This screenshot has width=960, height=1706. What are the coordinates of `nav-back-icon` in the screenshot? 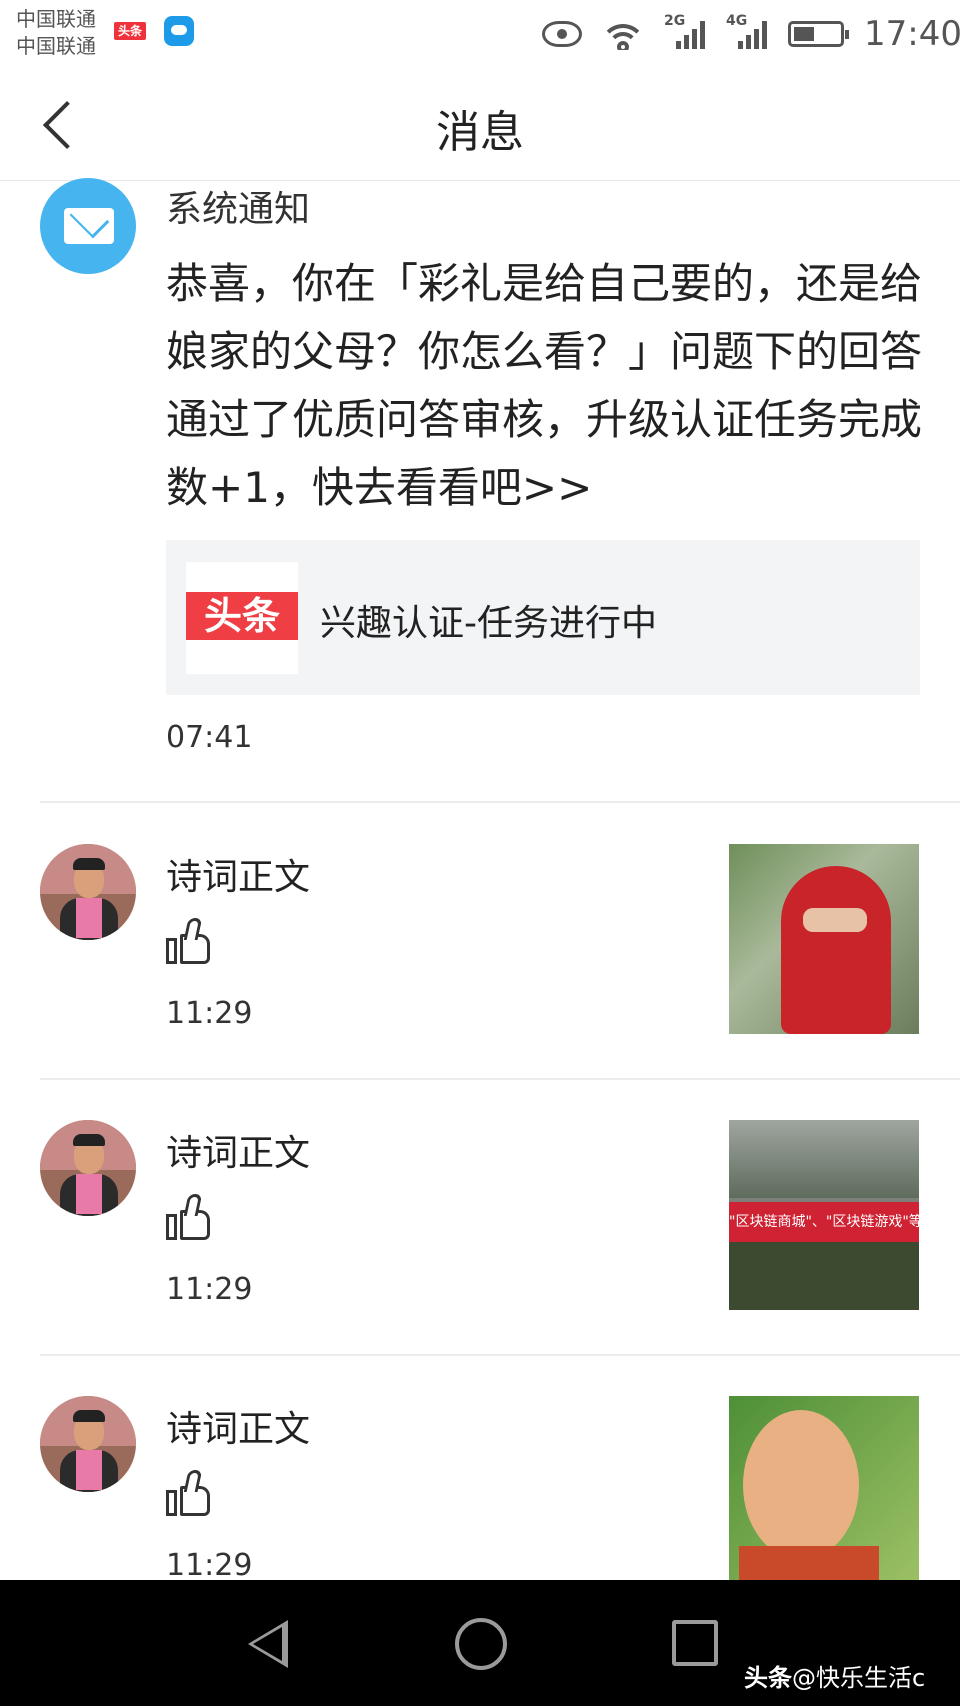 It's located at (268, 1644).